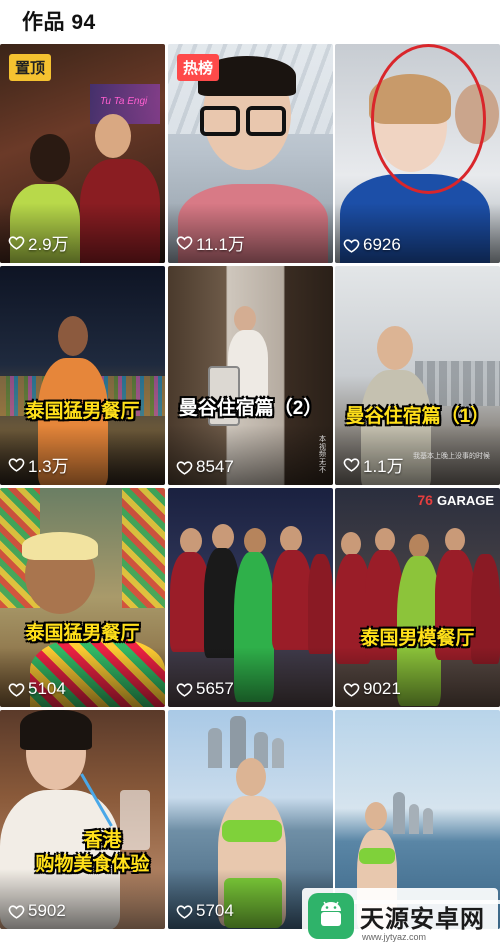 This screenshot has width=500, height=946. Describe the element at coordinates (48, 466) in the screenshot. I see `likes-value: 1.3万` at that location.